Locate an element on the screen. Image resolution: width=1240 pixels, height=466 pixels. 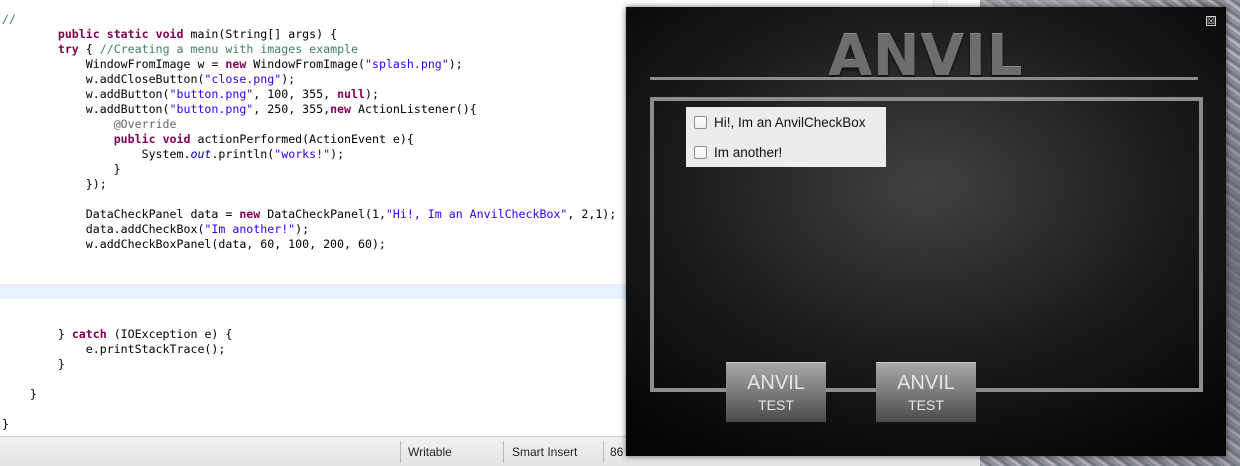
anvil-test-button-1: ANVIL TEST is located at coordinates (776, 392).